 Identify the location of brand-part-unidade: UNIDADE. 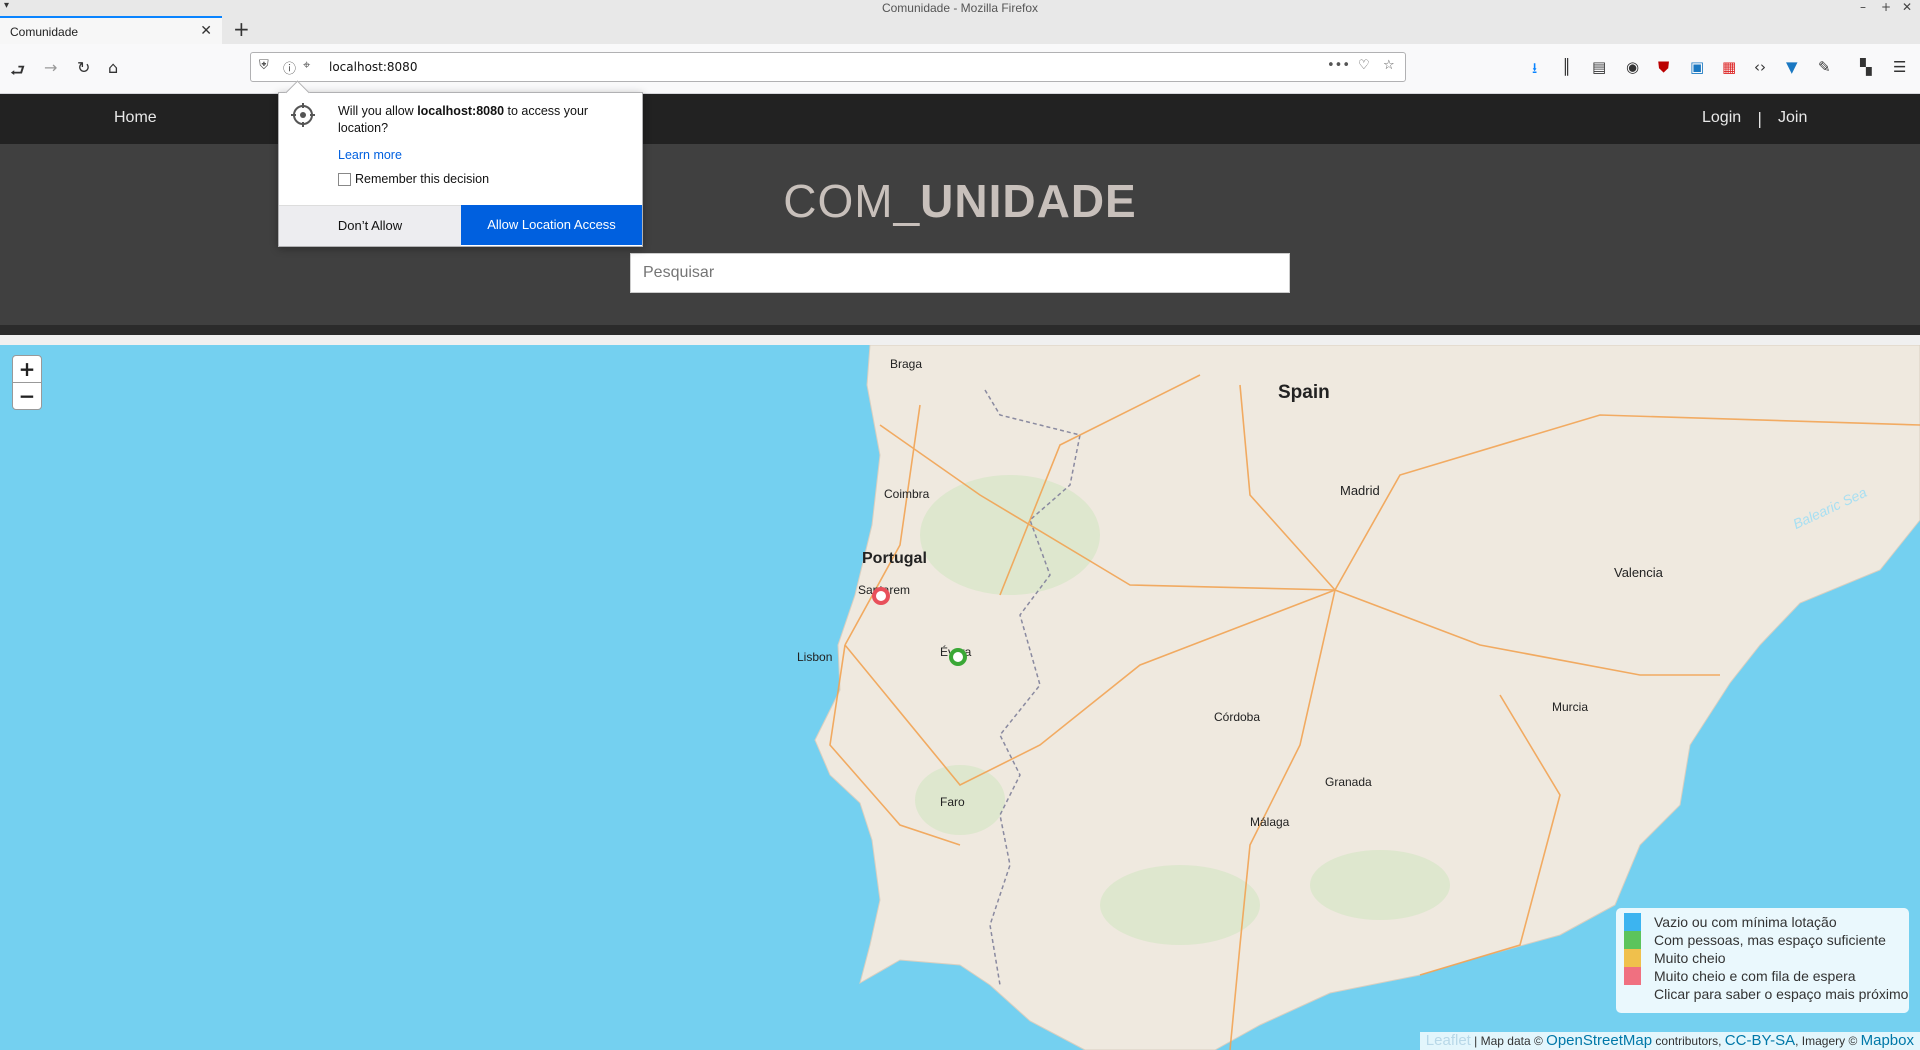
(1028, 201).